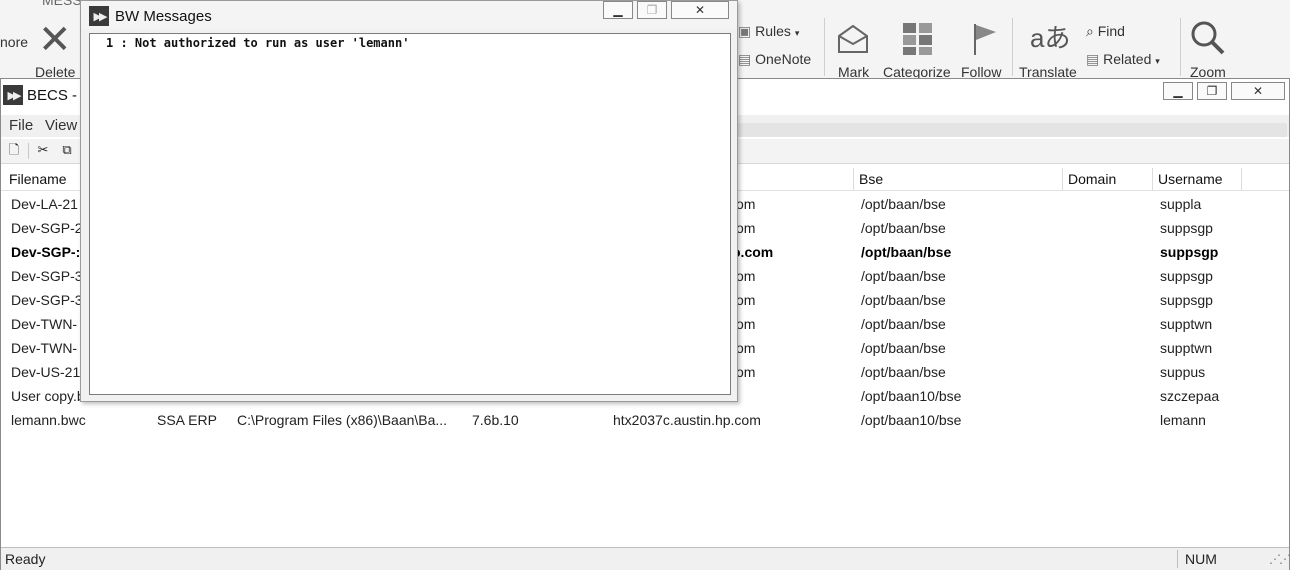  Describe the element at coordinates (61, 125) in the screenshot. I see `menu-view: View` at that location.